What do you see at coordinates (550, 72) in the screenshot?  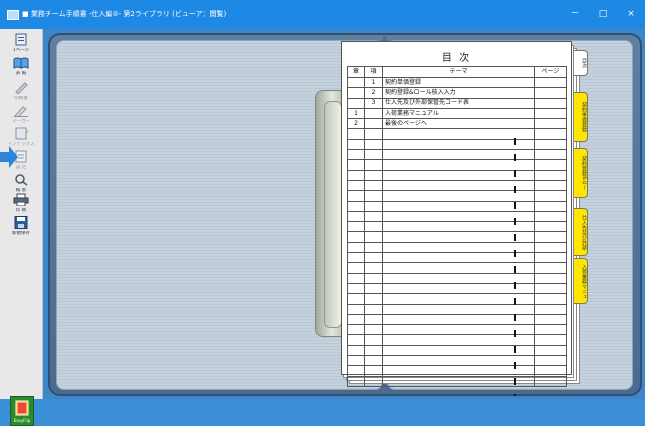 I see `header-page: ページ` at bounding box center [550, 72].